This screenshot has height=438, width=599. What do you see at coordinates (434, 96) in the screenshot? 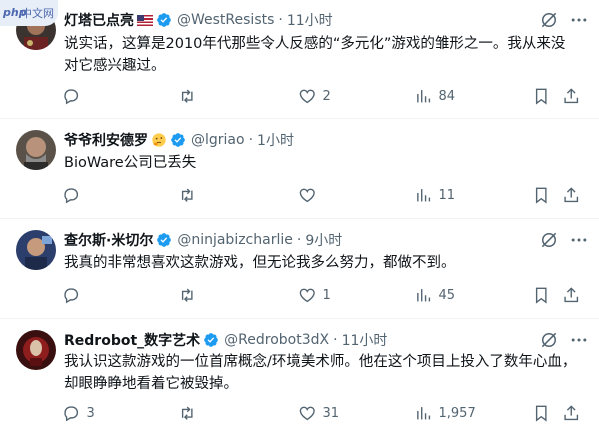
I see `views-button: 84` at bounding box center [434, 96].